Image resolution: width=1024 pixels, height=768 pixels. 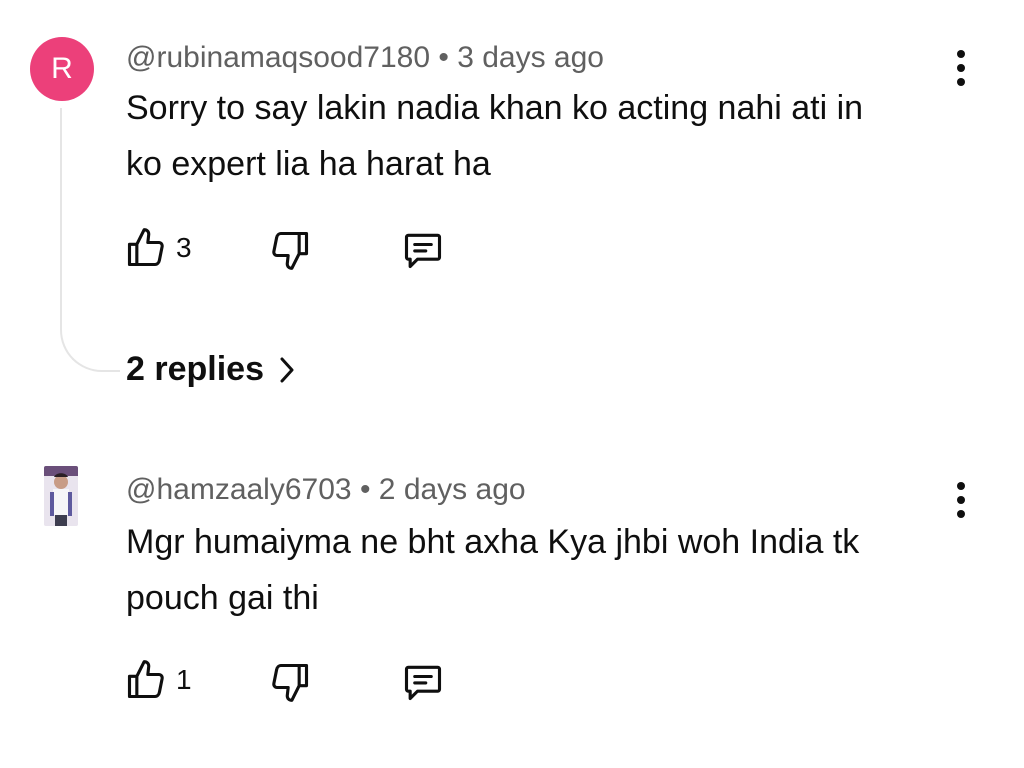 I want to click on avatar-photo-icon, so click(x=61, y=496).